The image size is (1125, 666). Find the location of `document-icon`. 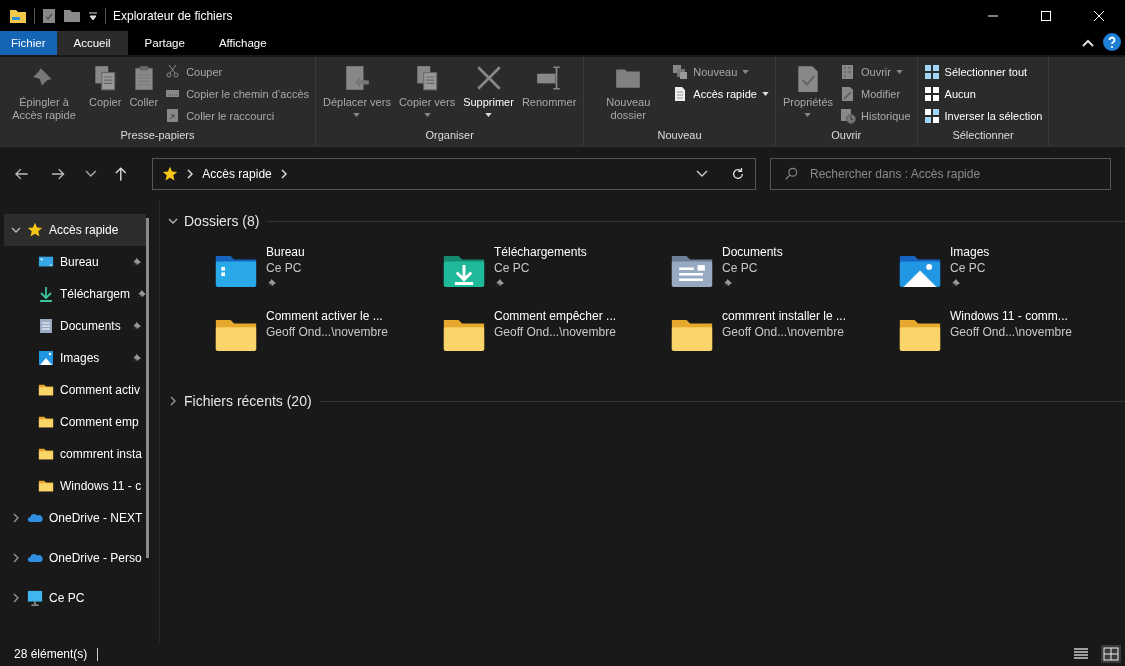

document-icon is located at coordinates (46, 326).